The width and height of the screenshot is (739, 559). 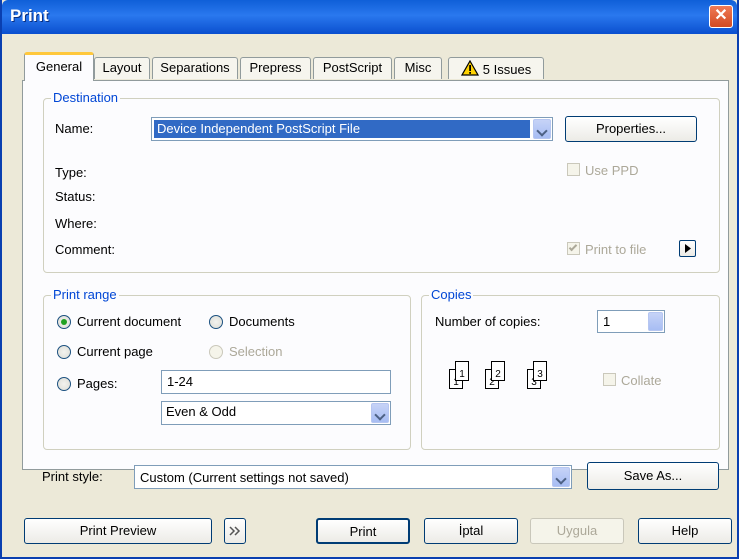 What do you see at coordinates (86, 97) in the screenshot?
I see `destination-group-title: Destination` at bounding box center [86, 97].